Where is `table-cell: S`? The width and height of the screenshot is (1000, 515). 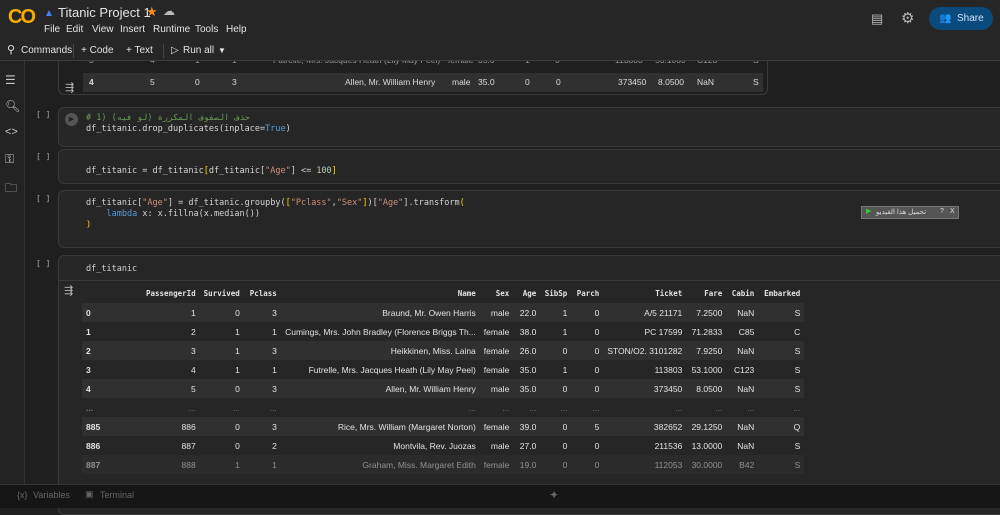
table-cell: S is located at coordinates (781, 445).